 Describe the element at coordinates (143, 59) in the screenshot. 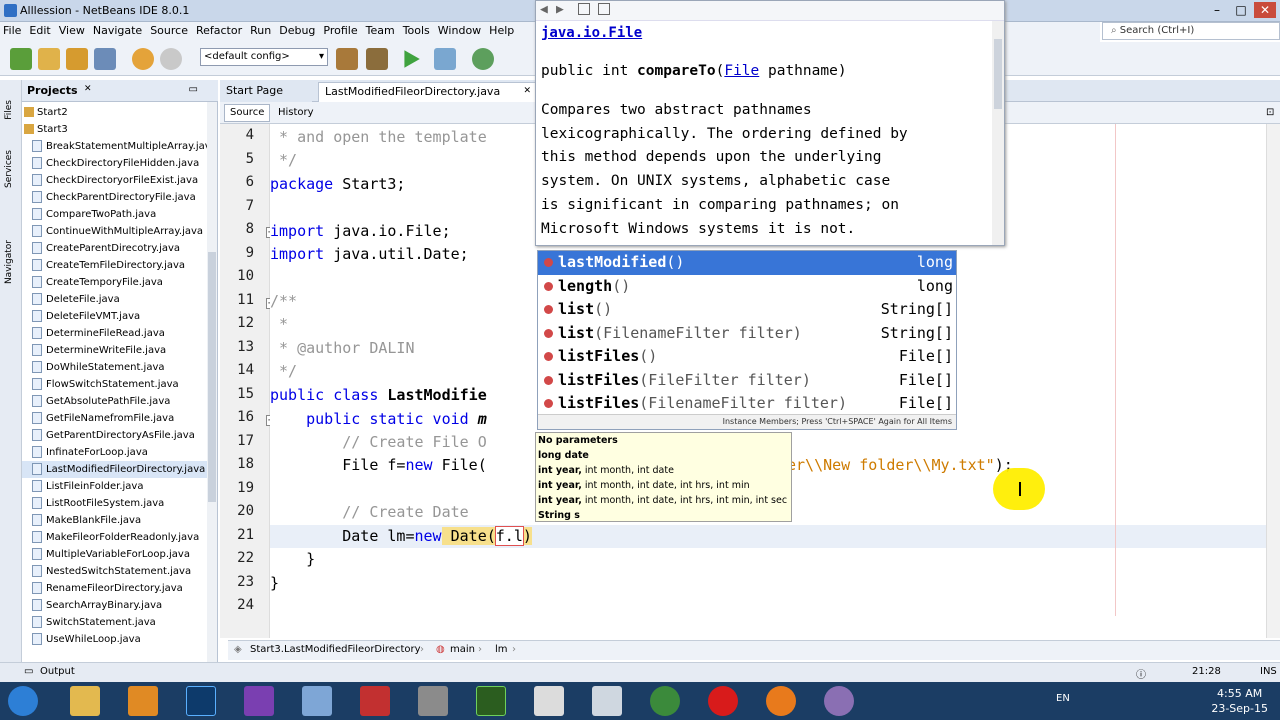

I see `undo-icon` at that location.